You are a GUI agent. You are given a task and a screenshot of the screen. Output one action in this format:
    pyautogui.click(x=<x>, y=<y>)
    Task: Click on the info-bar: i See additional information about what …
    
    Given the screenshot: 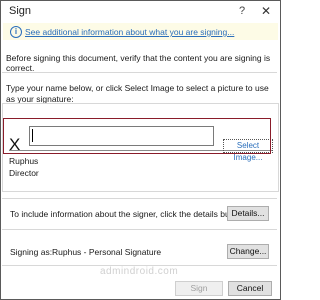 What is the action you would take?
    pyautogui.click(x=140, y=31)
    